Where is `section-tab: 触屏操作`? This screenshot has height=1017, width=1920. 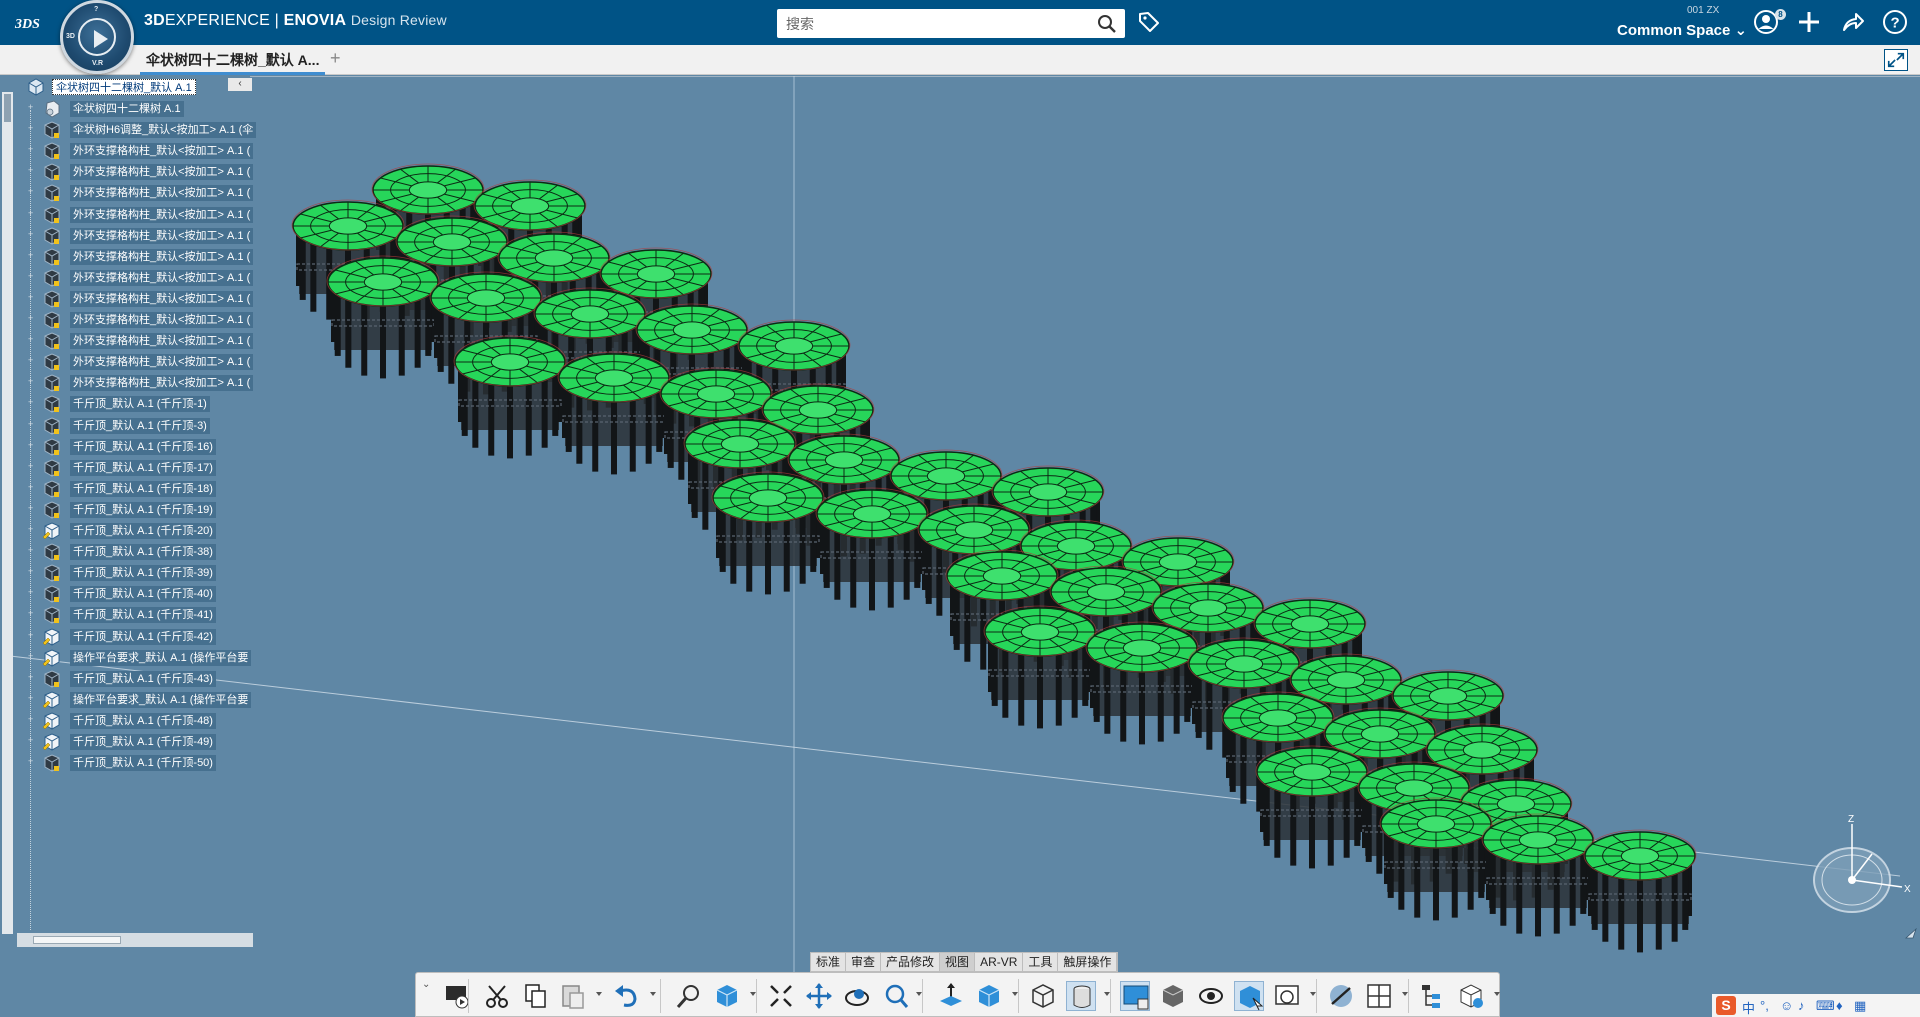 section-tab: 触屏操作 is located at coordinates (1088, 962).